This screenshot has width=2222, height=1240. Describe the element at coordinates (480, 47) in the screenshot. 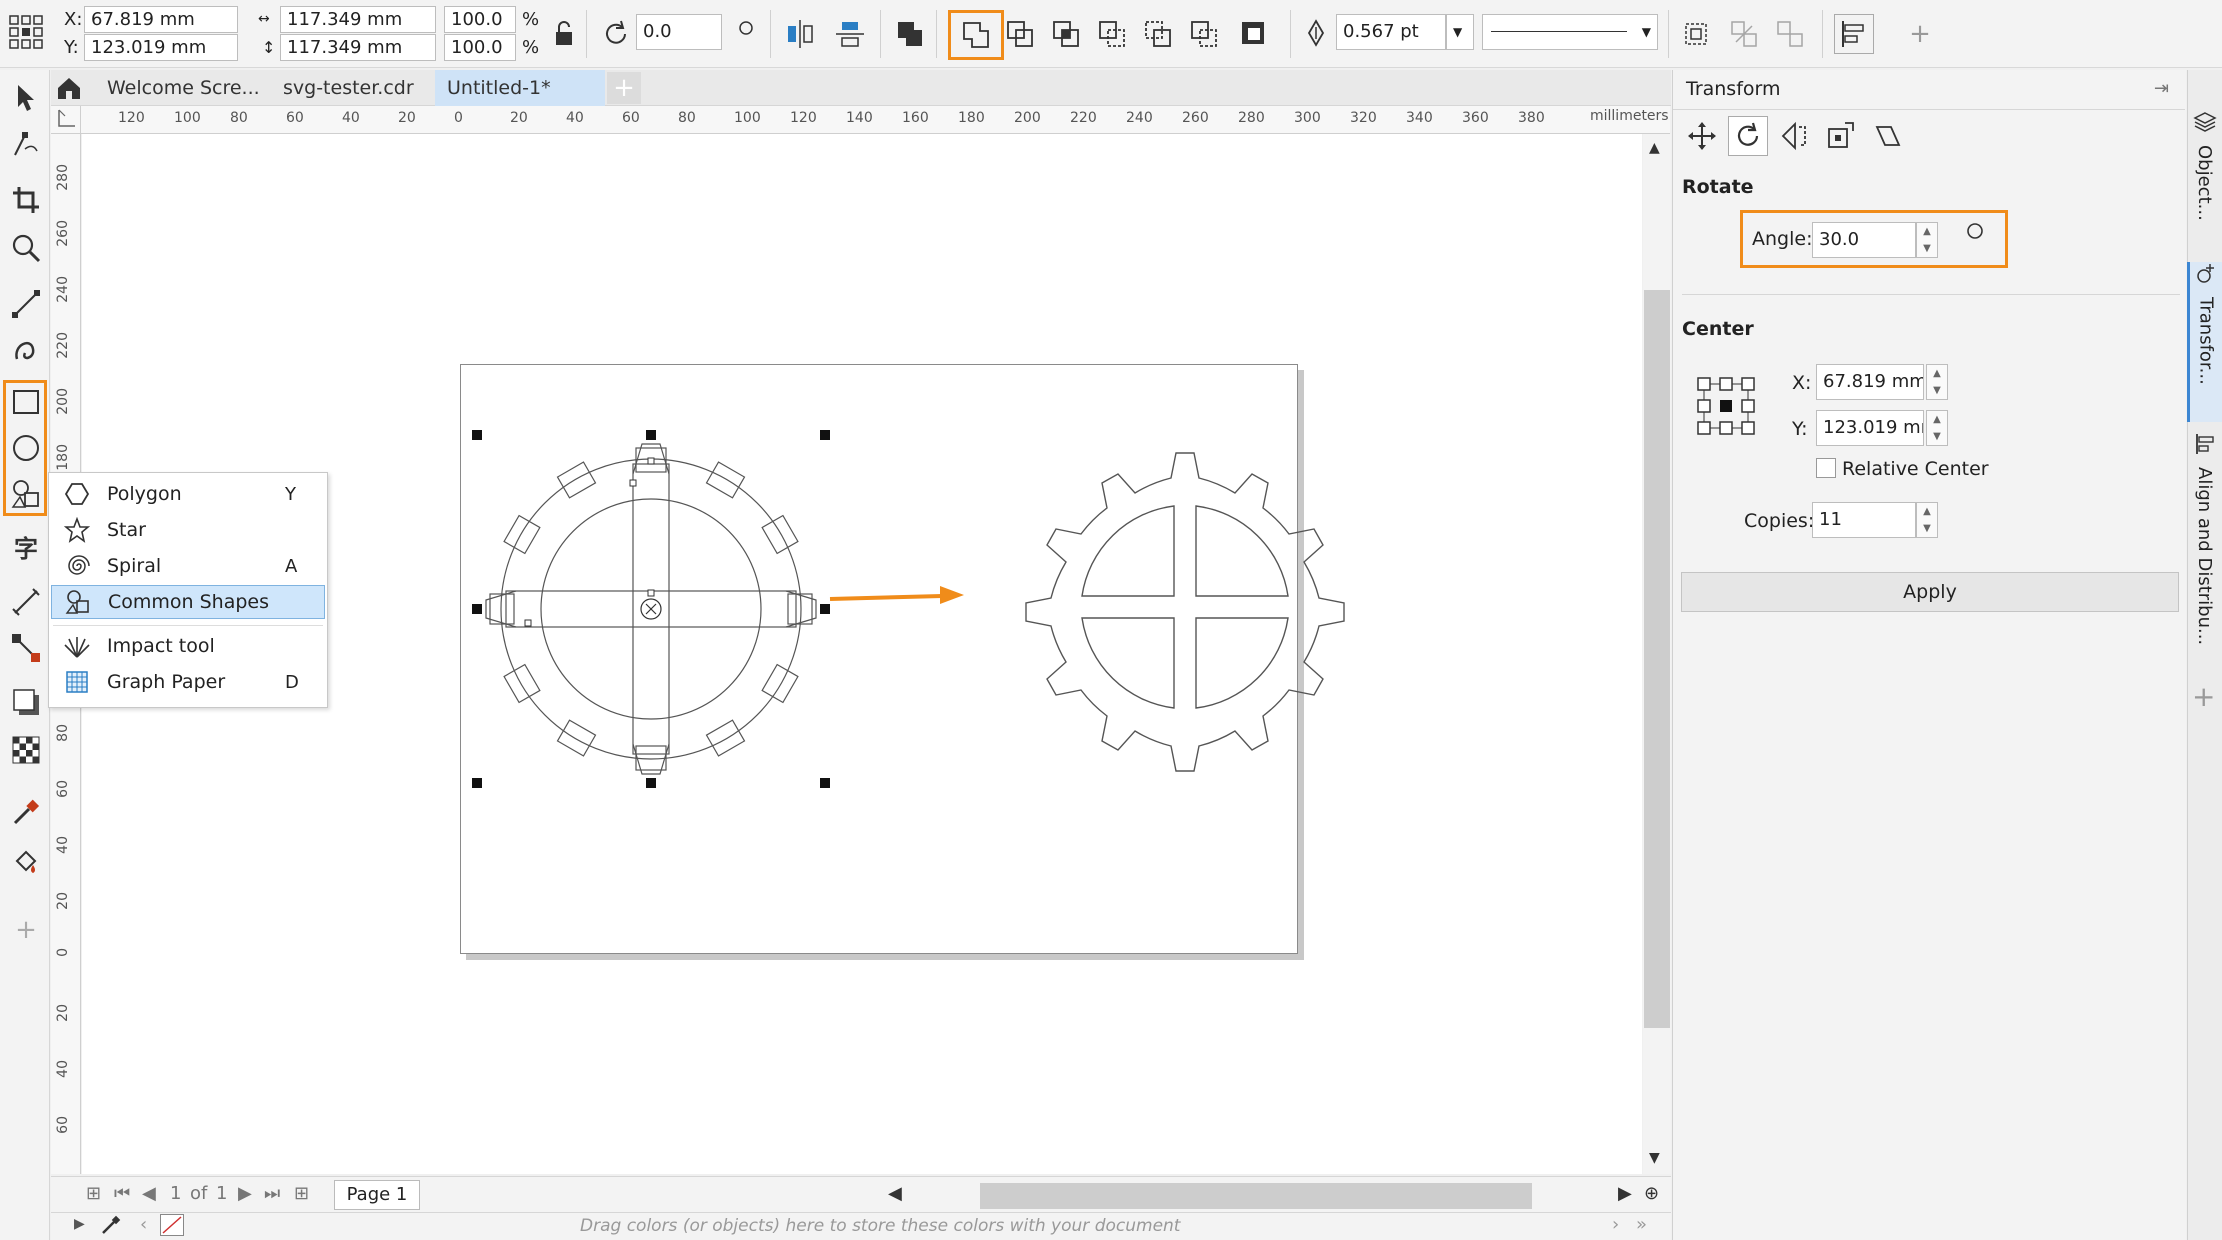

I see `scale-height-input: 100.0` at that location.